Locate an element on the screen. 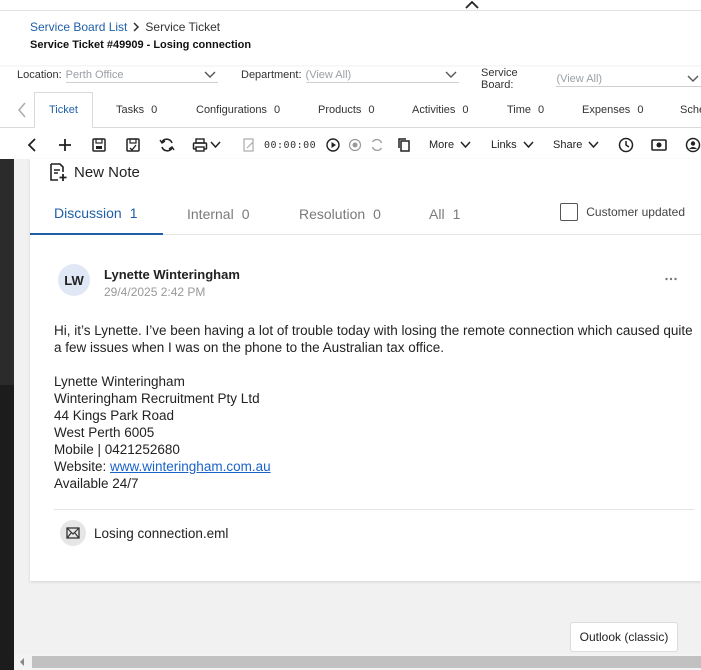 This screenshot has width=701, height=670. print-button is located at coordinates (206, 145).